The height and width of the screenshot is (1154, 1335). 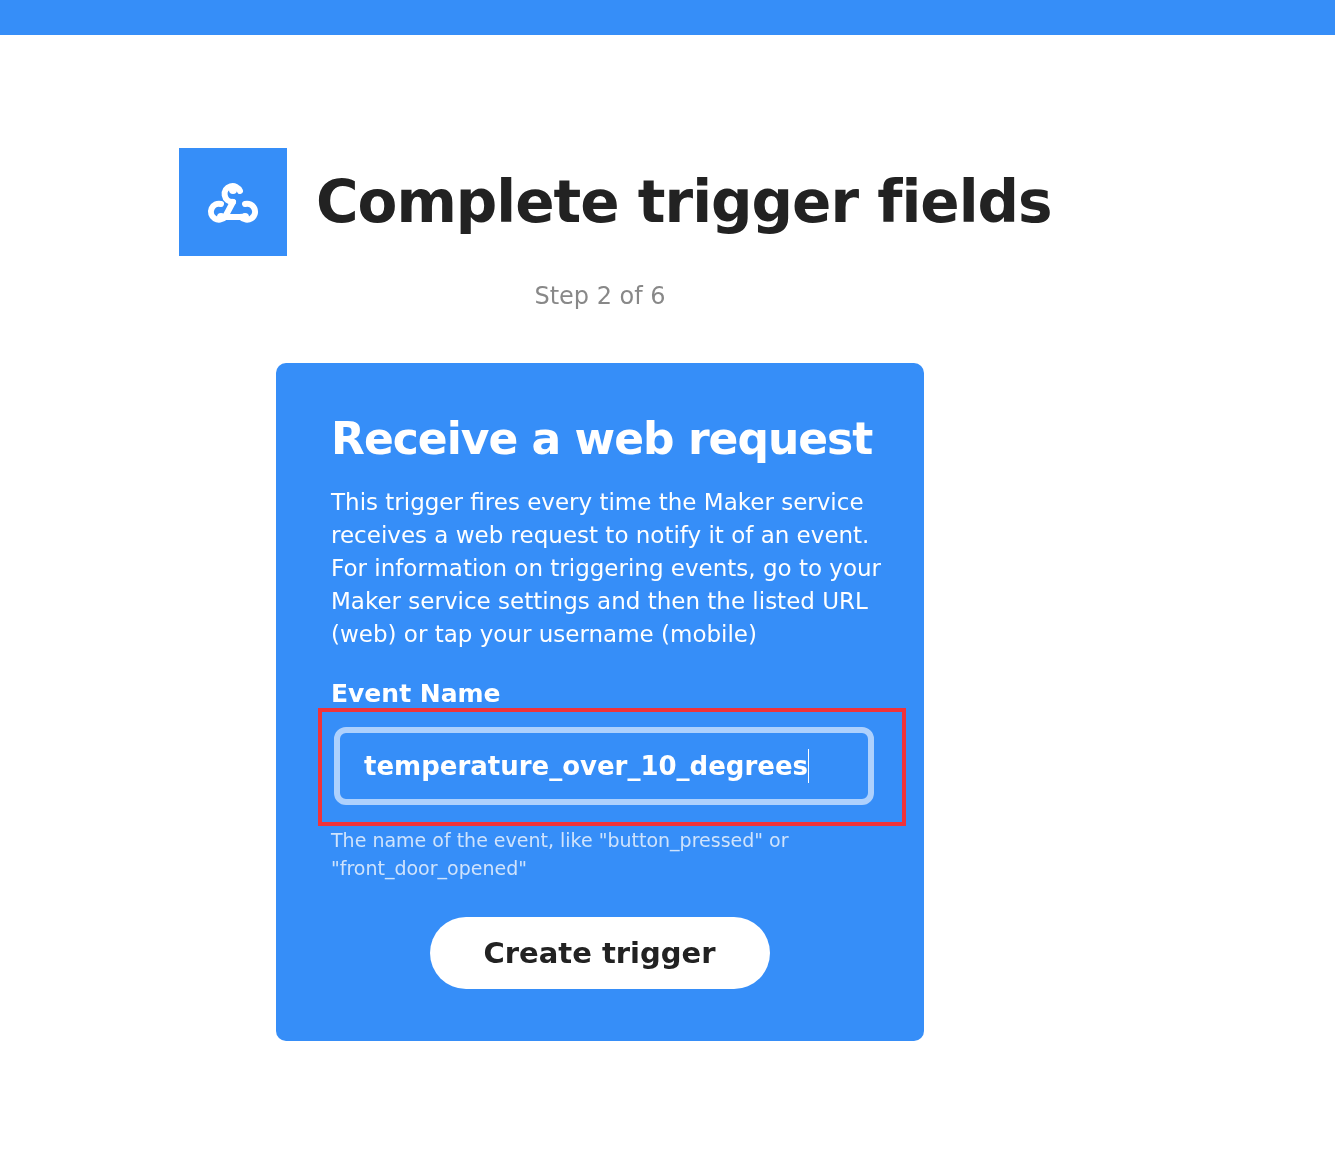 I want to click on card-title: Receive a web request, so click(x=602, y=438).